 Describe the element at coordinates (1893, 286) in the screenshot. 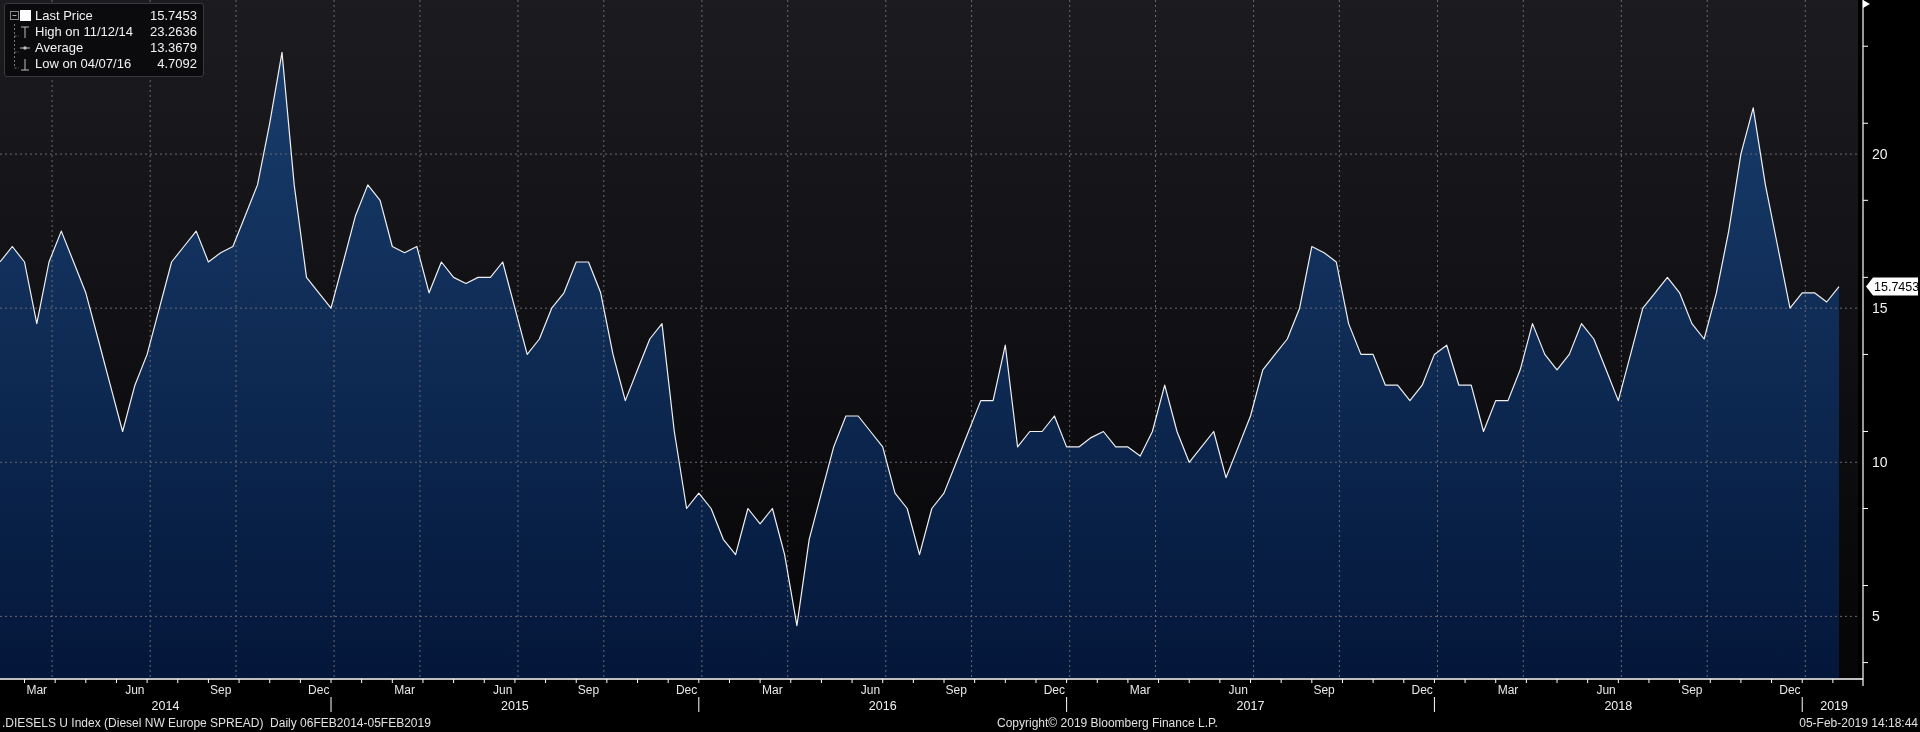

I see `price-tag: 15.7453` at that location.